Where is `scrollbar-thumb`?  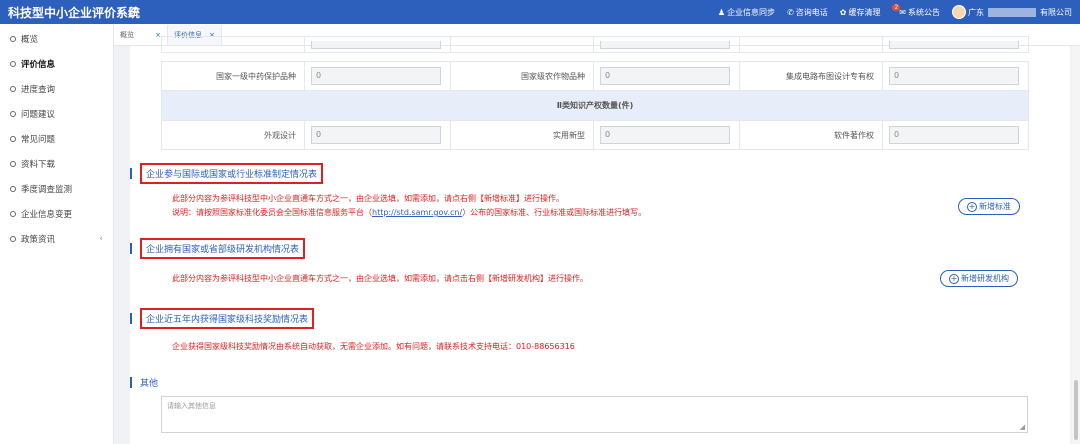
scrollbar-thumb is located at coordinates (1076, 410).